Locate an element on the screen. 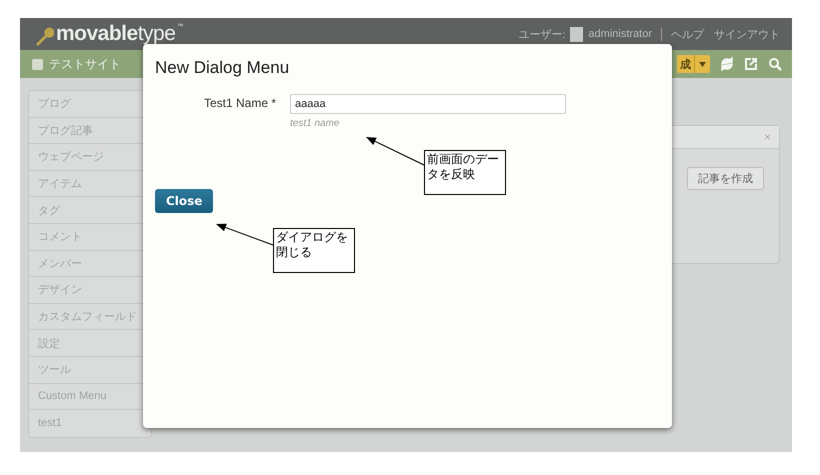 Image resolution: width=820 pixels, height=475 pixels. close-button: Close is located at coordinates (184, 201).